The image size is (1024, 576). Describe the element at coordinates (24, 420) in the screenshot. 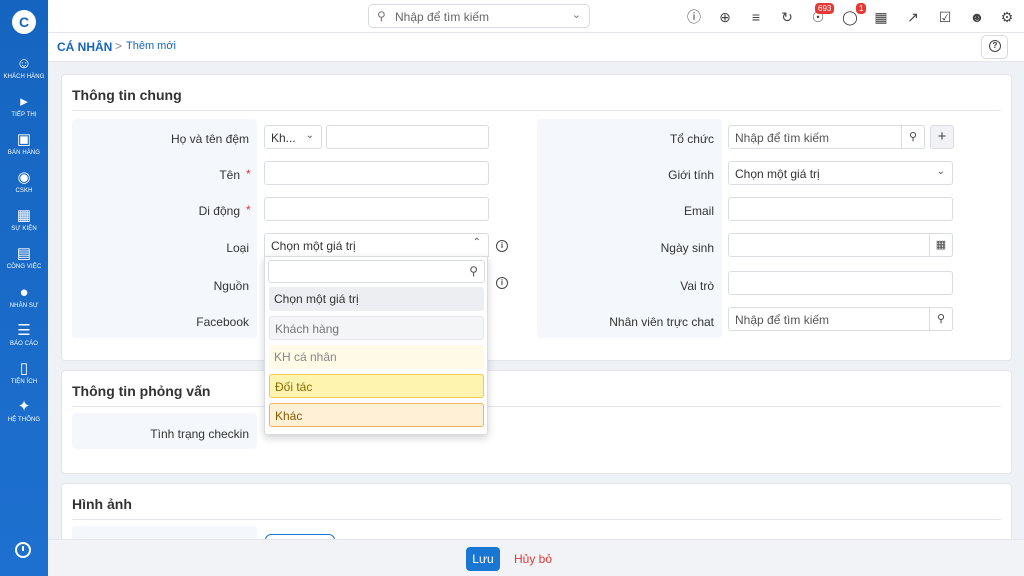

I see `sidebar-item-label: HỆ THỐNG` at that location.